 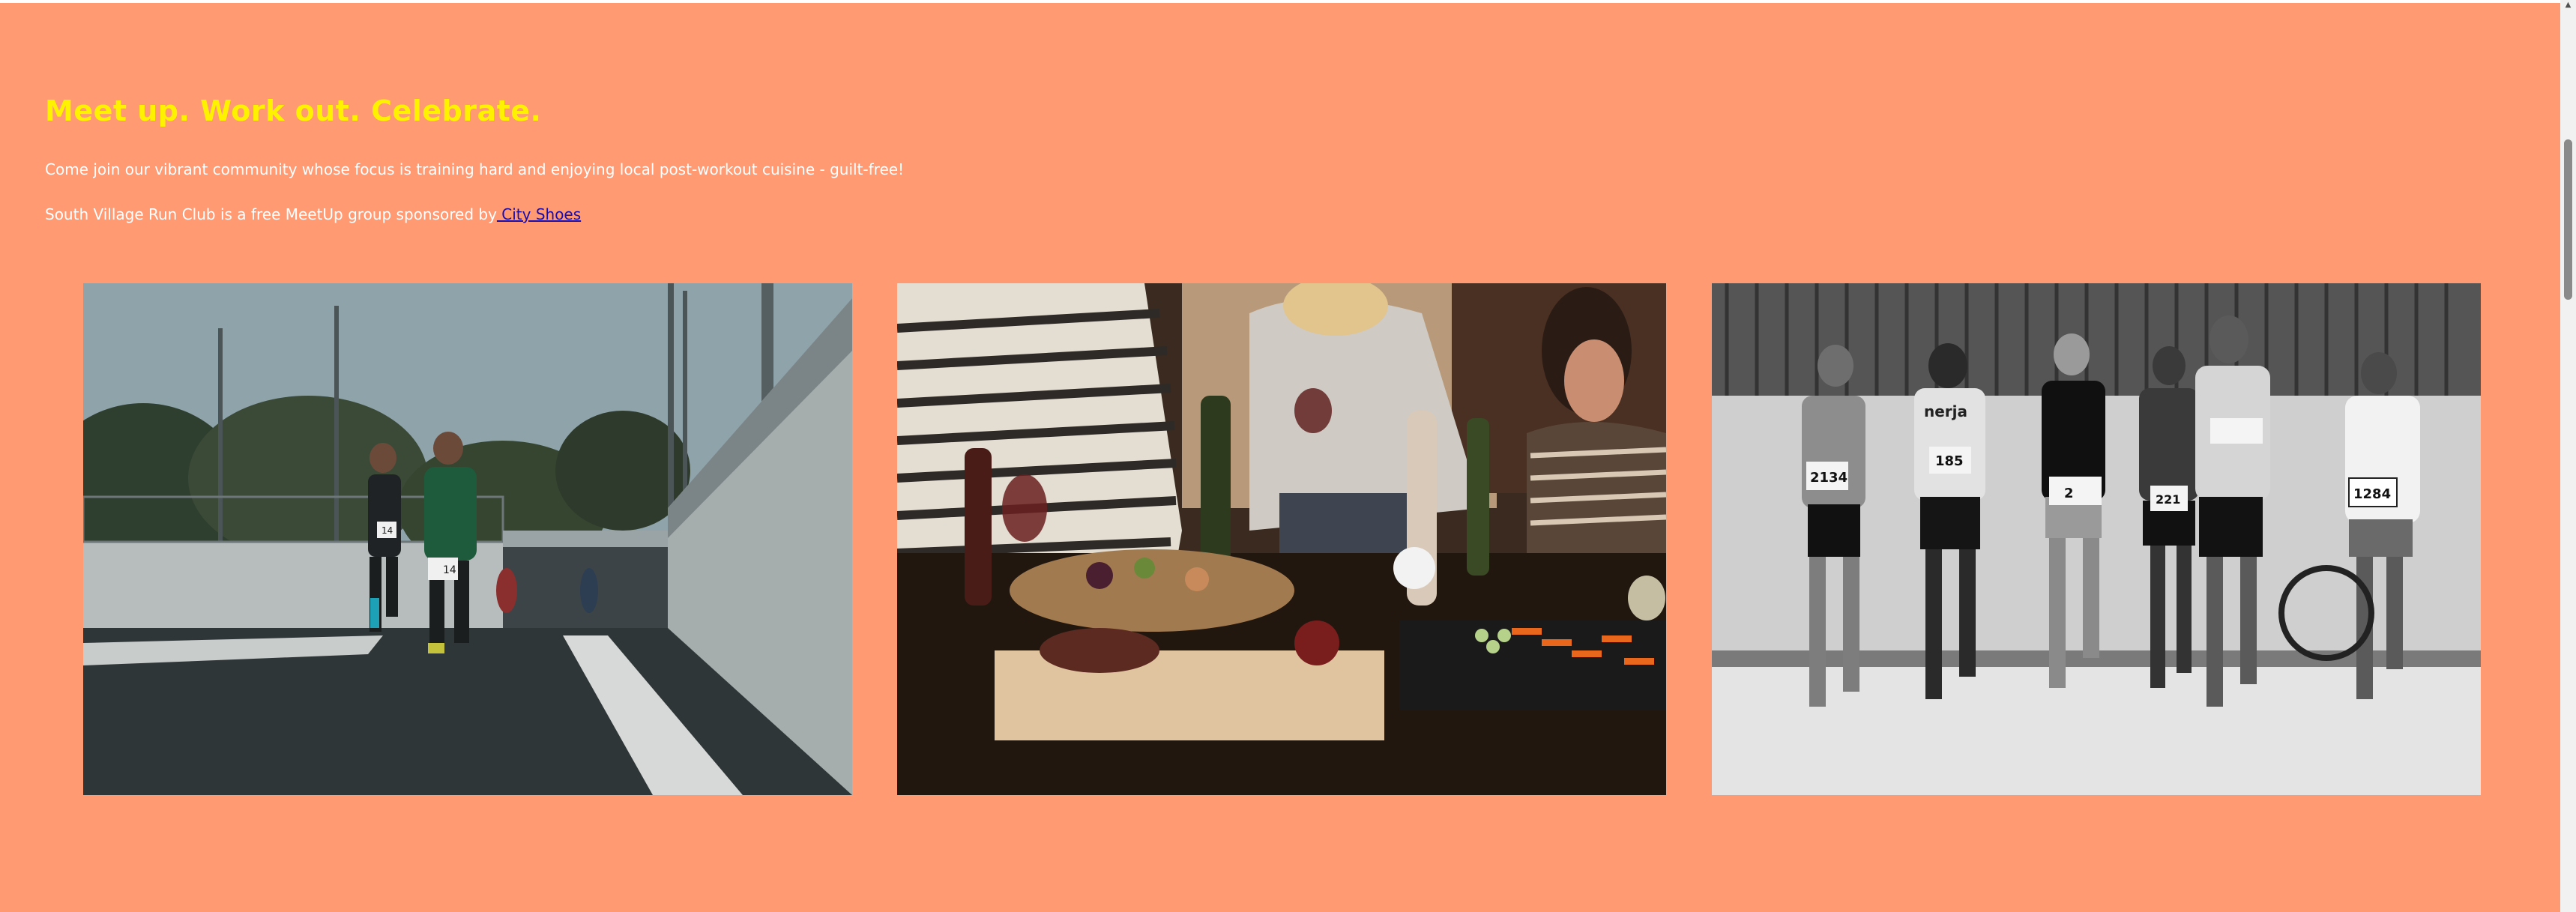 I want to click on page-heading: Meet up. Work out. Celebrate., so click(x=294, y=110).